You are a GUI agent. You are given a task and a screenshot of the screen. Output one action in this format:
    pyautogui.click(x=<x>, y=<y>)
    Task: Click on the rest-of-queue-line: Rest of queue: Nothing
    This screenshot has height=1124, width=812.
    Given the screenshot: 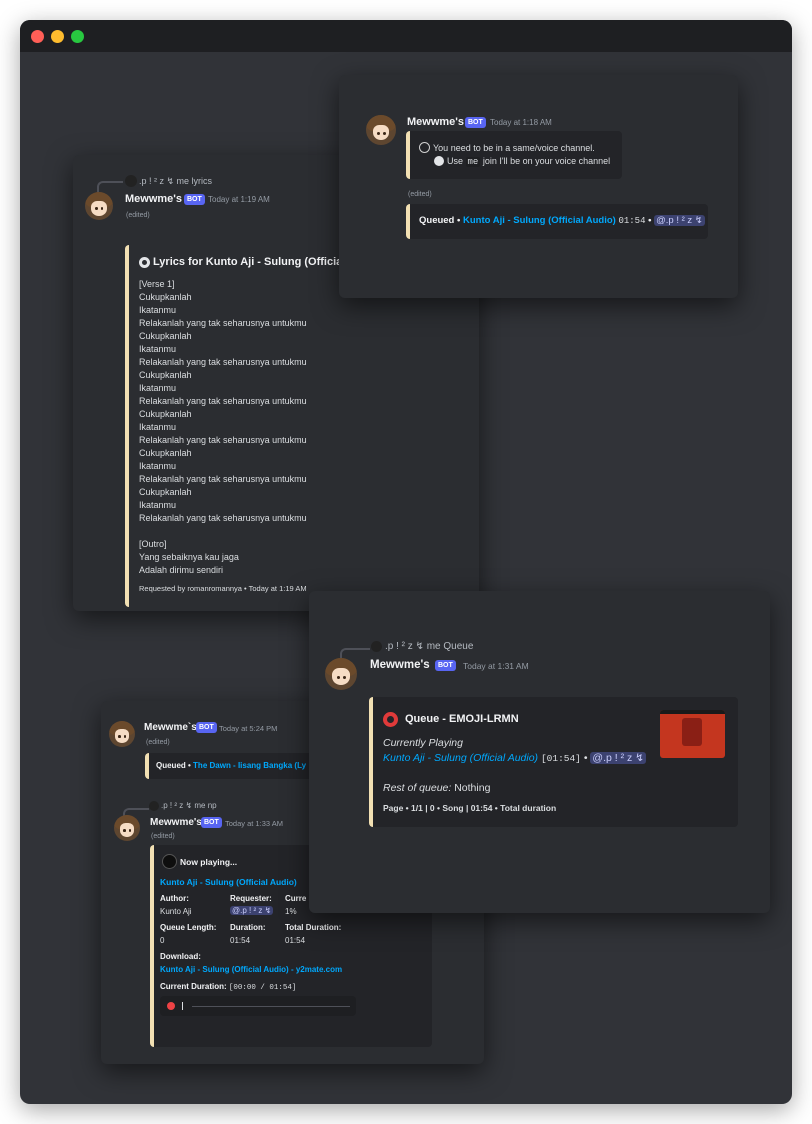 What is the action you would take?
    pyautogui.click(x=437, y=788)
    